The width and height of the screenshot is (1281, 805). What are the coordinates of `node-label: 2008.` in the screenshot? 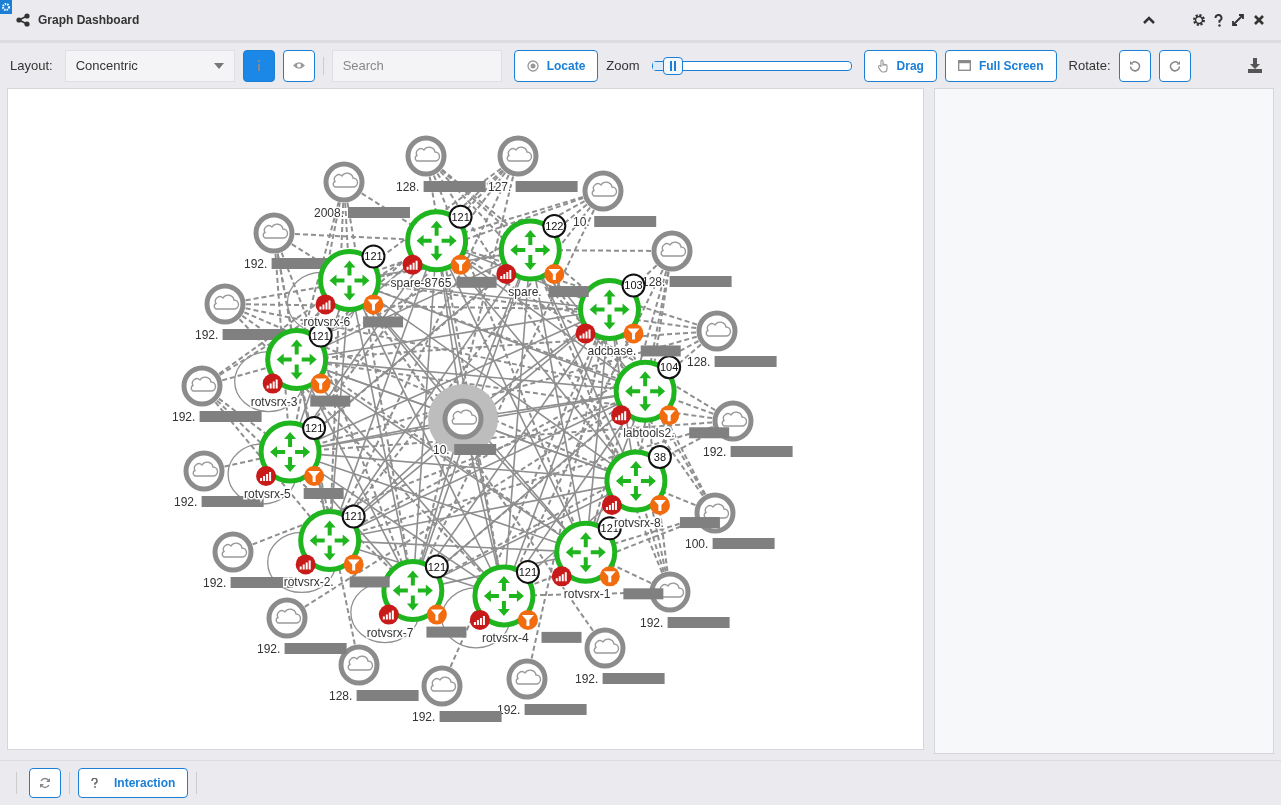 It's located at (329, 213).